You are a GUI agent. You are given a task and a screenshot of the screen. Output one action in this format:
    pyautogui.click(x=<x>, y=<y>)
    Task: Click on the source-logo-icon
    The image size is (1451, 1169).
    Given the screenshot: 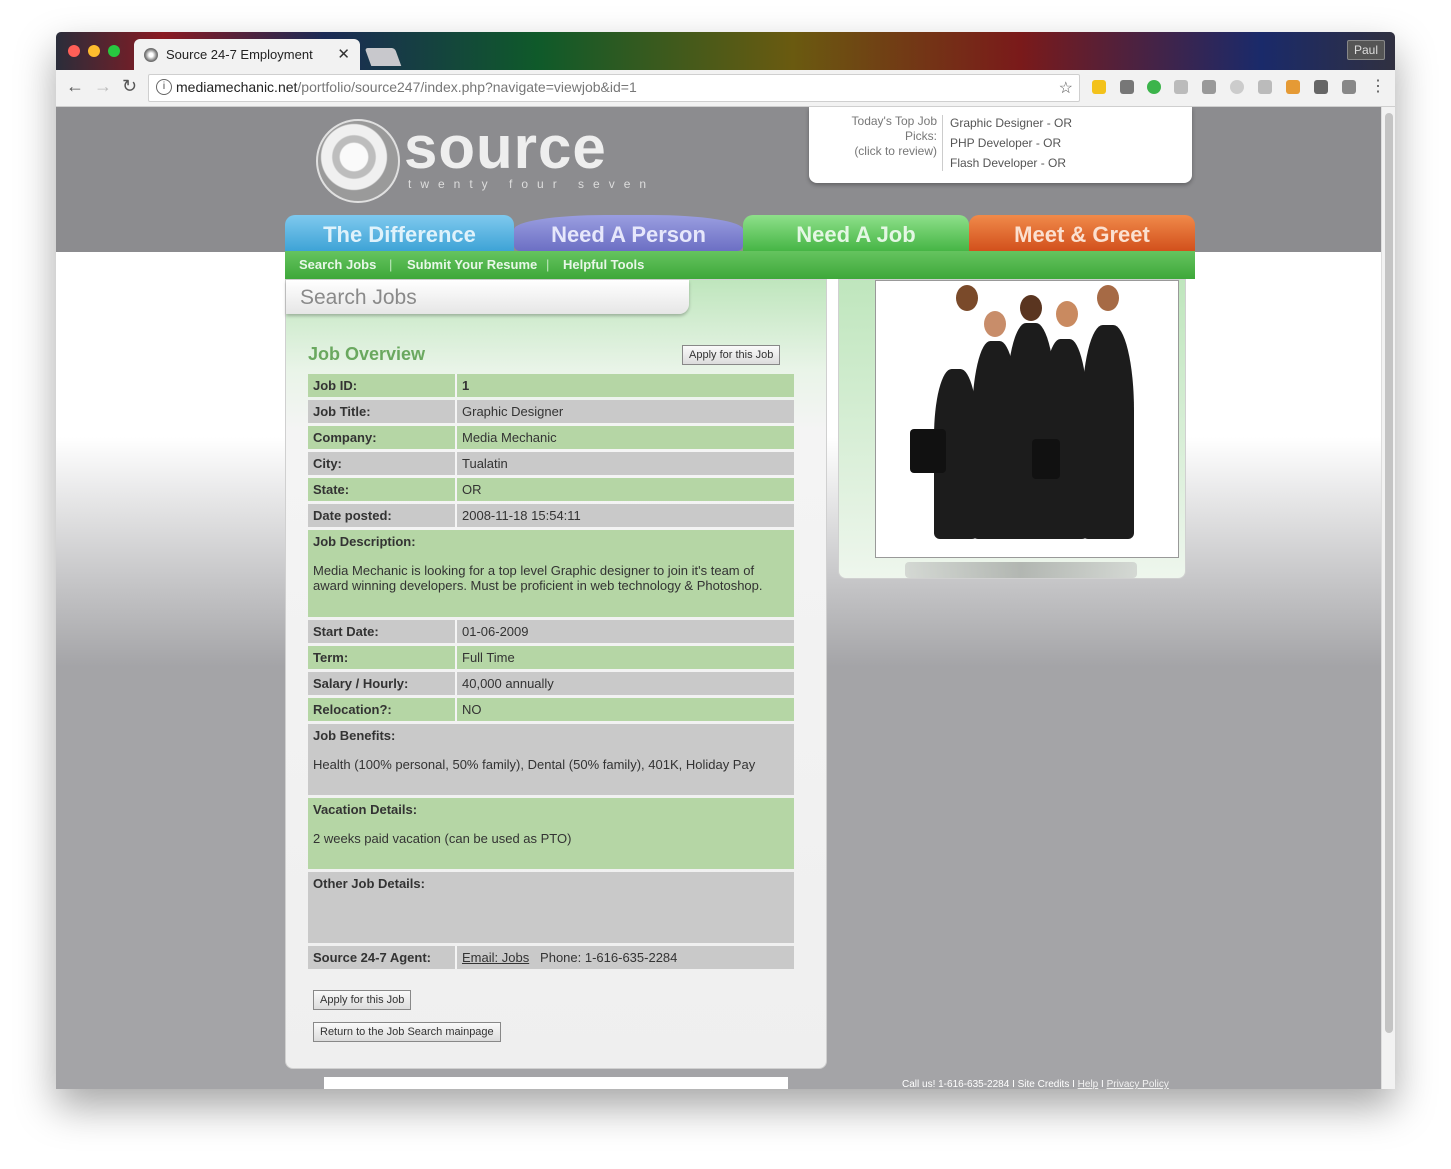 What is the action you would take?
    pyautogui.click(x=358, y=161)
    